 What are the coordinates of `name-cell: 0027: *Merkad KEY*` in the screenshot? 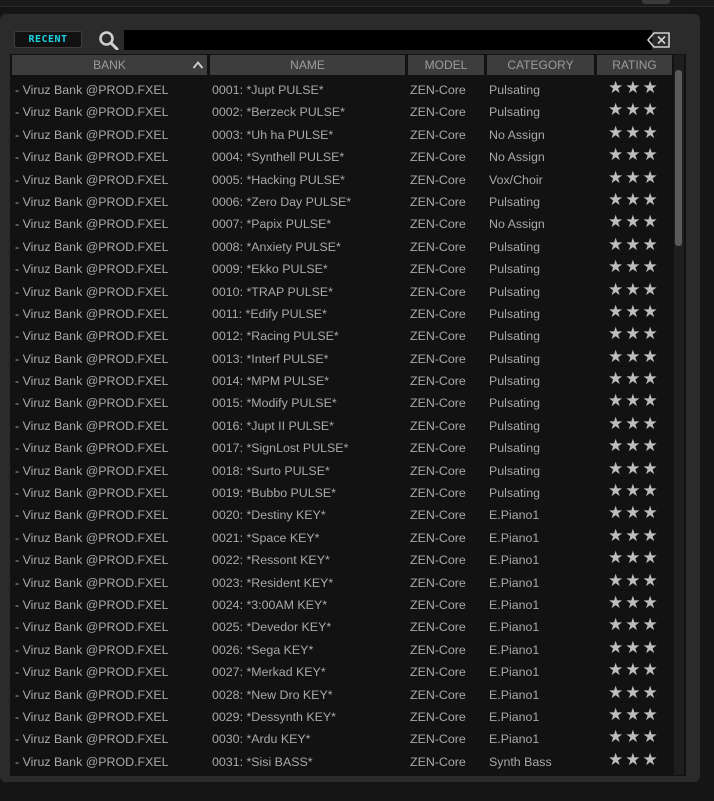 It's located at (269, 672).